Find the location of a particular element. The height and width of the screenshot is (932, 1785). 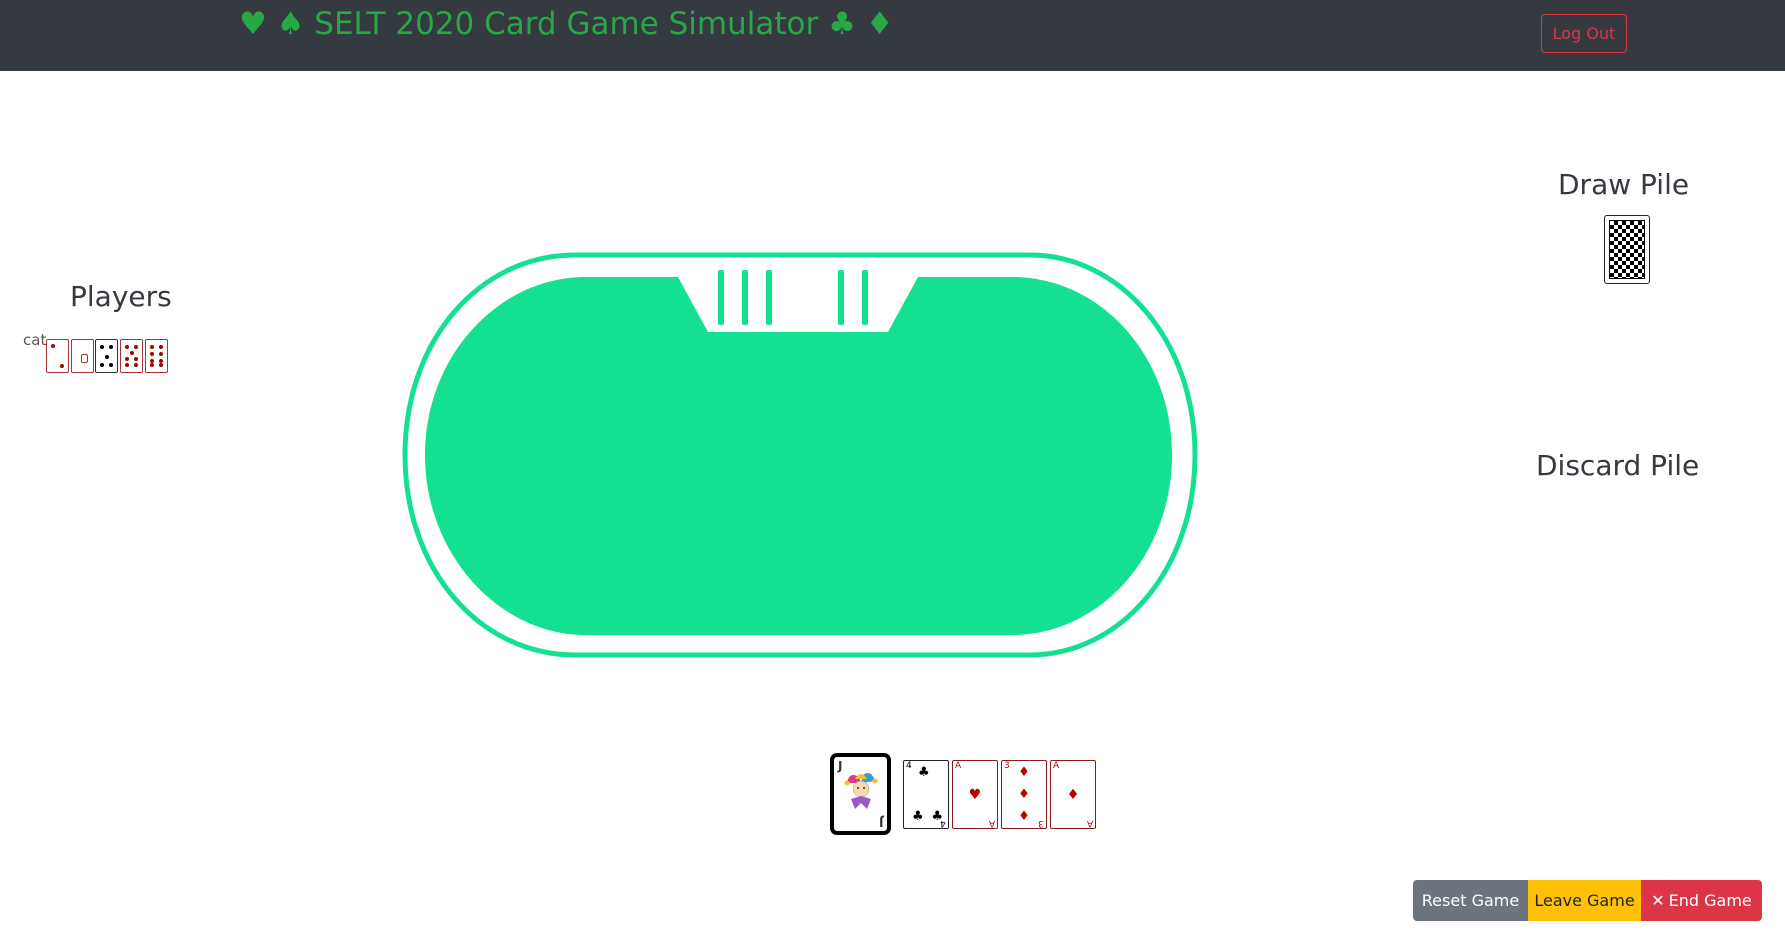

reset-game-button: Reset Game is located at coordinates (1470, 900).